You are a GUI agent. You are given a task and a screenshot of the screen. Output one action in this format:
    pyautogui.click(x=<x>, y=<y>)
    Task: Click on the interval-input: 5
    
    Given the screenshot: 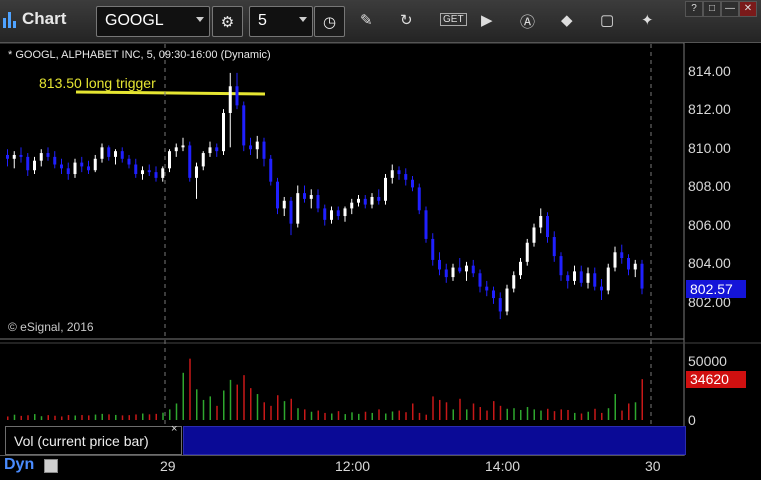 What is the action you would take?
    pyautogui.click(x=281, y=21)
    